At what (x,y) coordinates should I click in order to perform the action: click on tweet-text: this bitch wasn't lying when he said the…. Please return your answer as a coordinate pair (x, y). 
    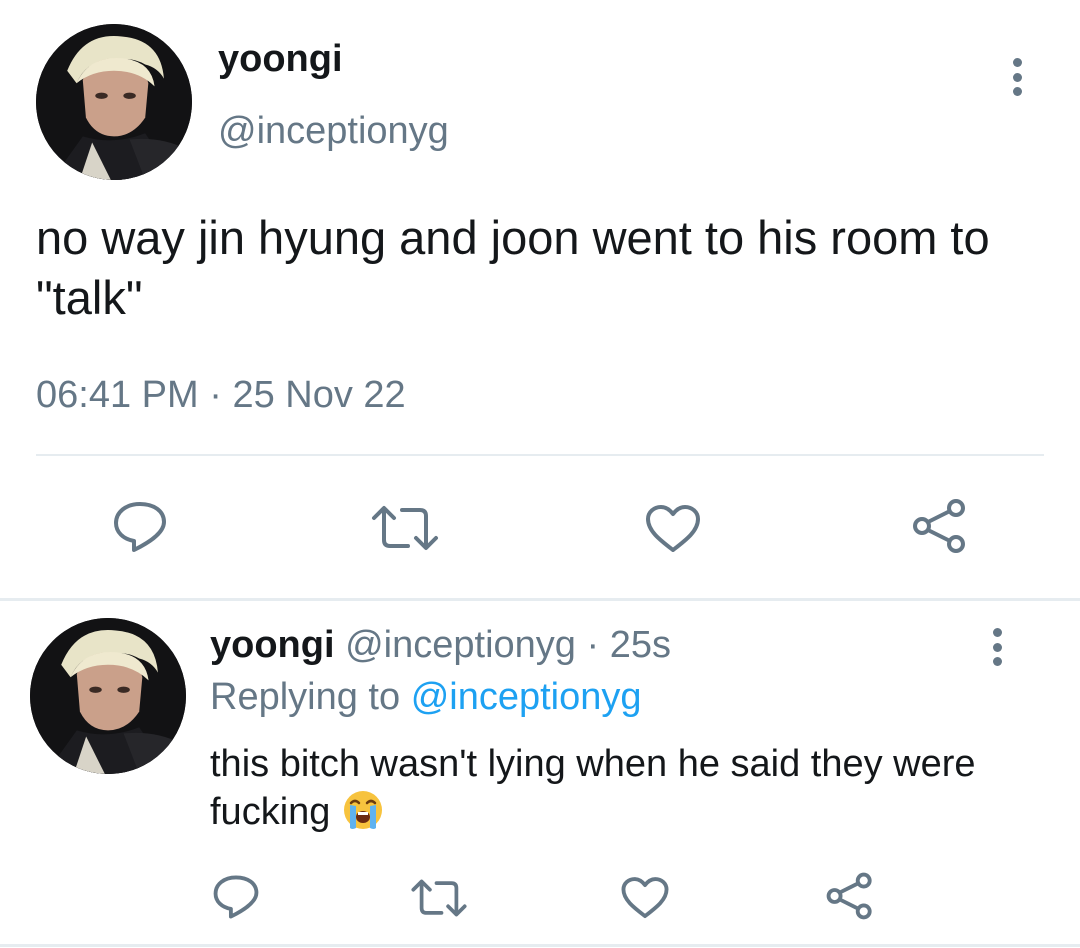
    Looking at the image, I should click on (630, 788).